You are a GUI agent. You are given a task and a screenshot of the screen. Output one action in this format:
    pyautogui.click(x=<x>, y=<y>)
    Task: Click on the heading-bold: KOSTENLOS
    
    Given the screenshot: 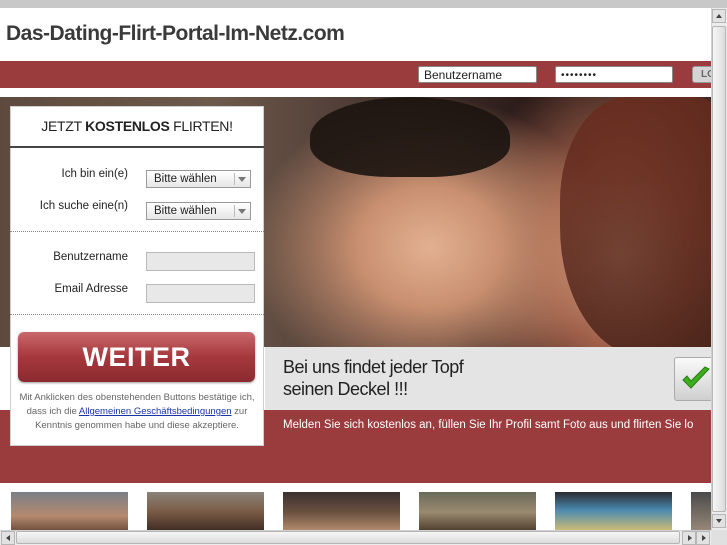 What is the action you would take?
    pyautogui.click(x=127, y=126)
    